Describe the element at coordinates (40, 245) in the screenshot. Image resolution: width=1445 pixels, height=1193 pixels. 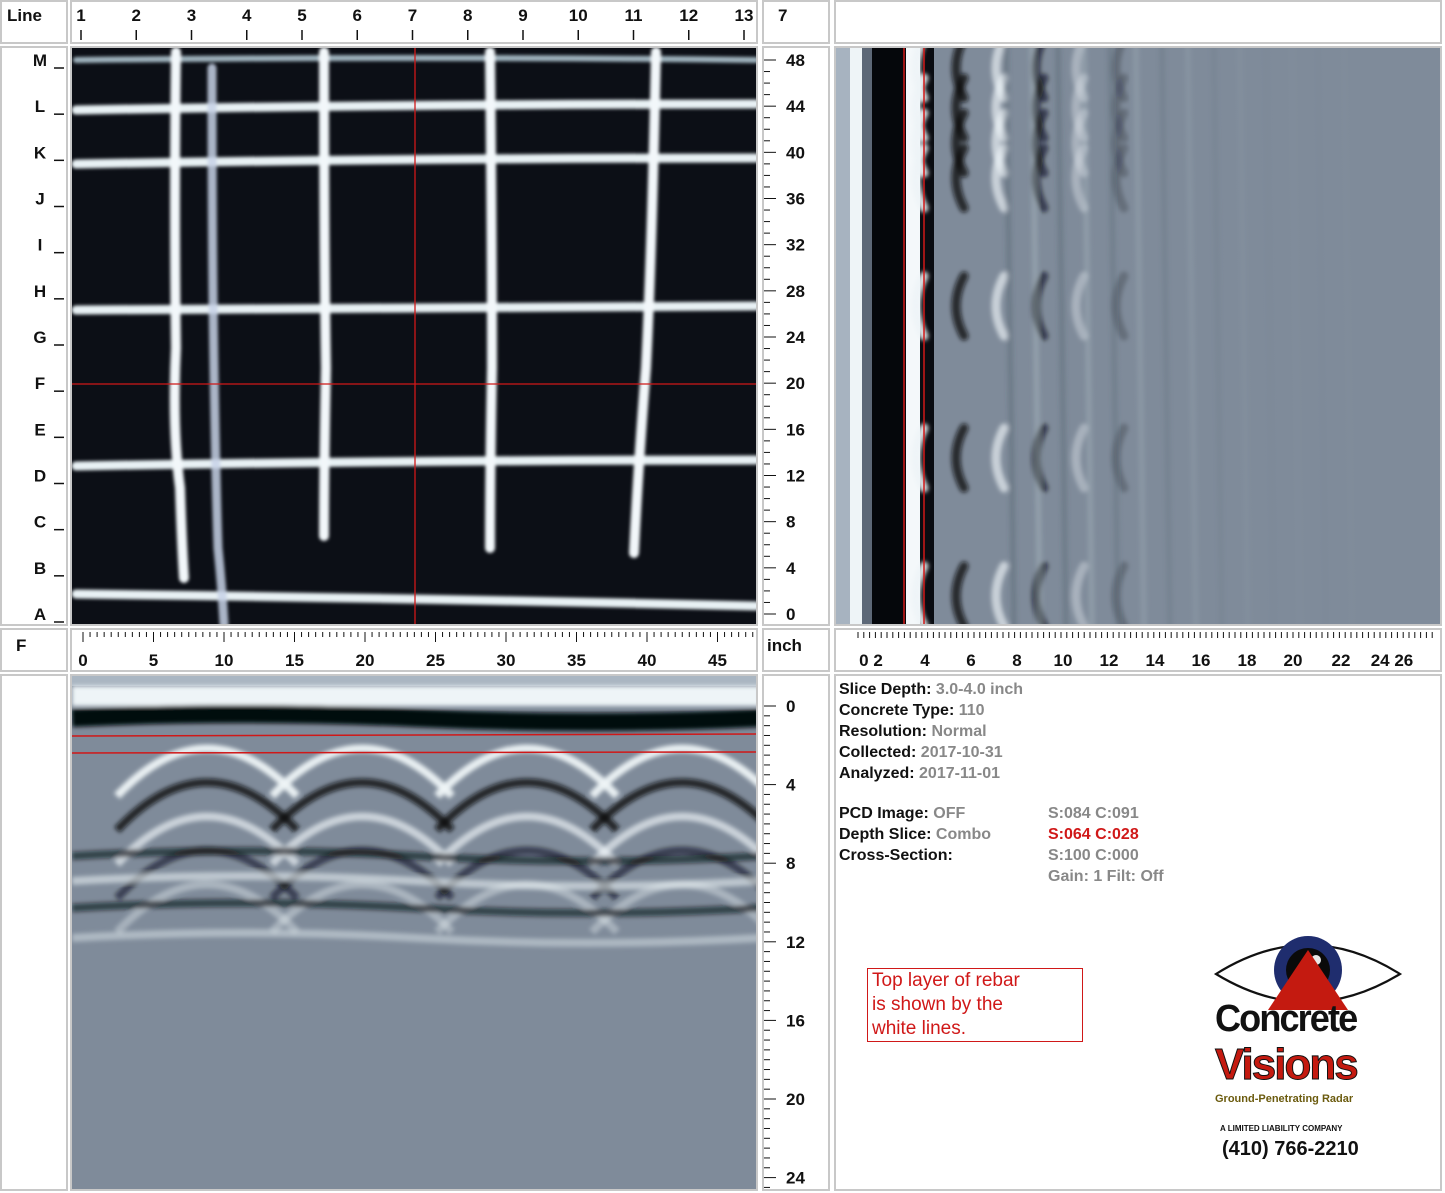
I see `row-label: I` at that location.